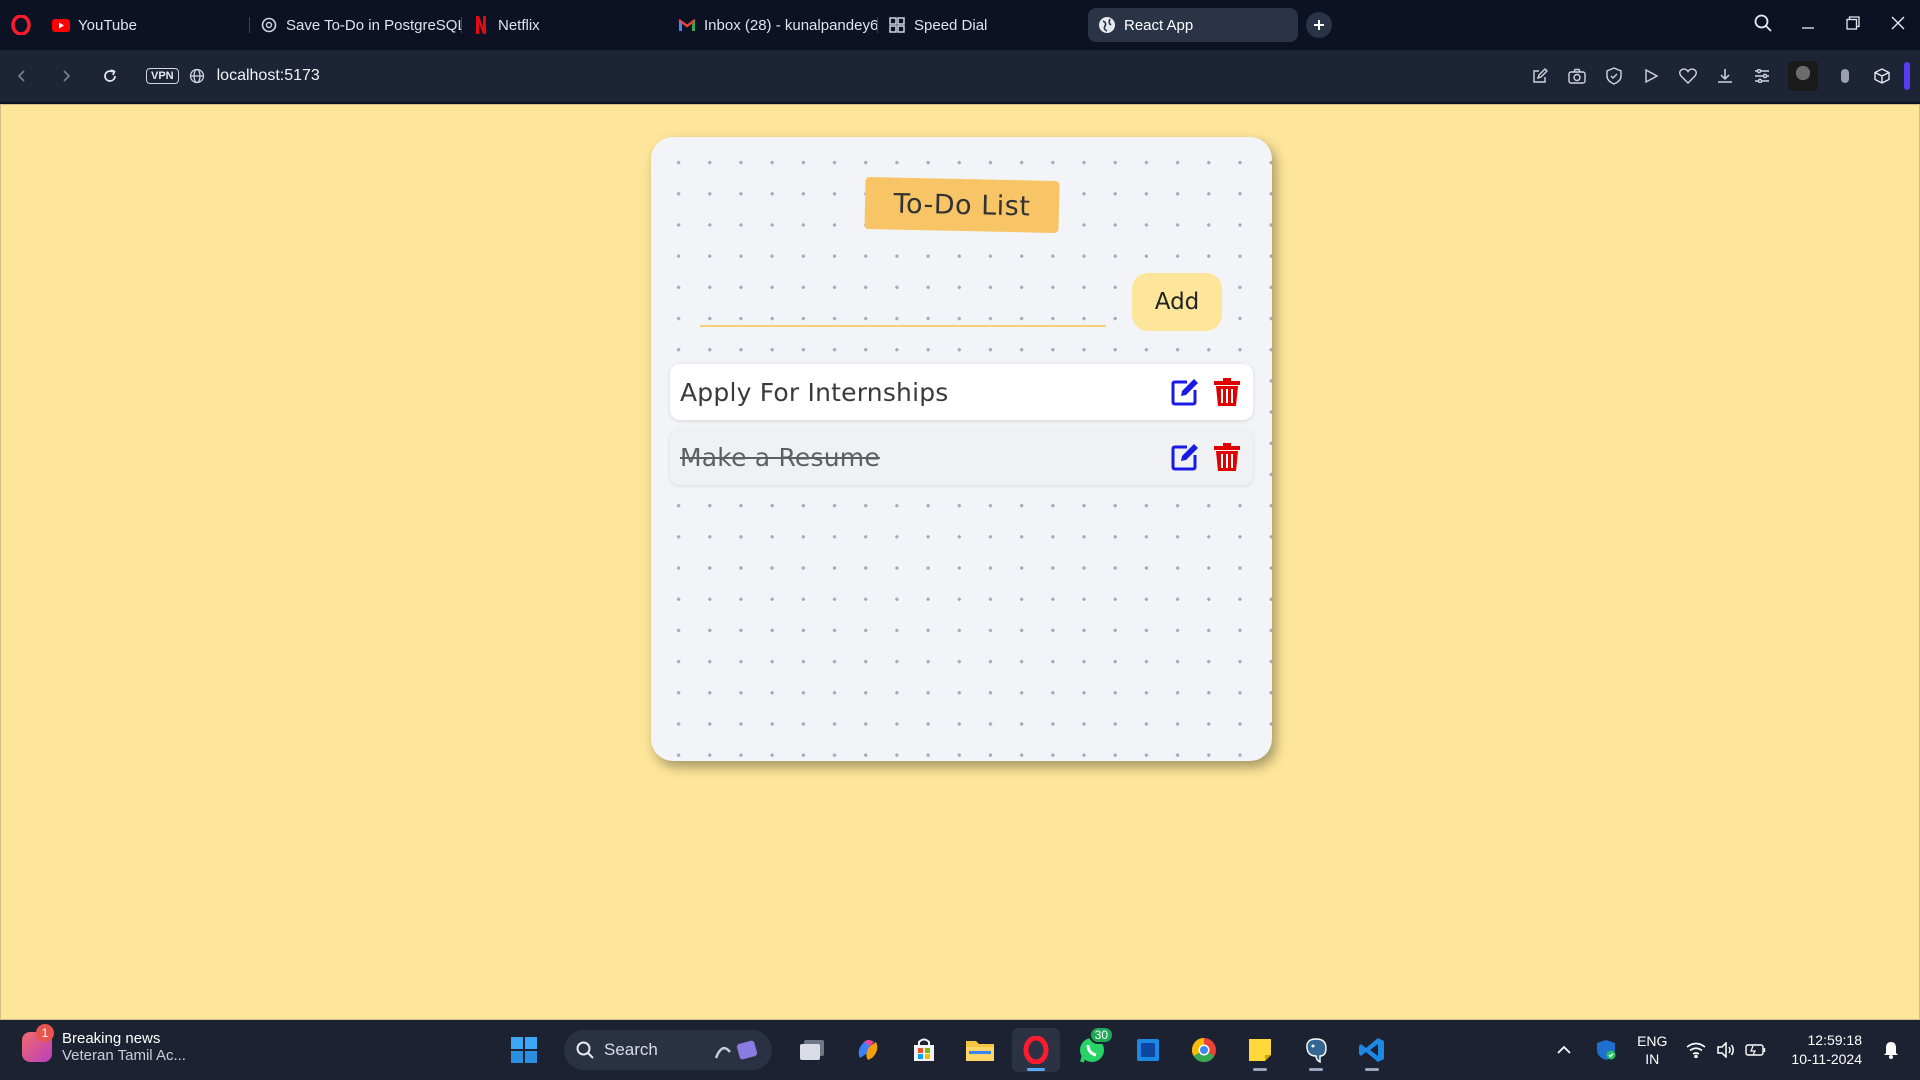 This screenshot has height=1080, width=1920. Describe the element at coordinates (961, 457) in the screenshot. I see `todo-item: Make a Resume` at that location.